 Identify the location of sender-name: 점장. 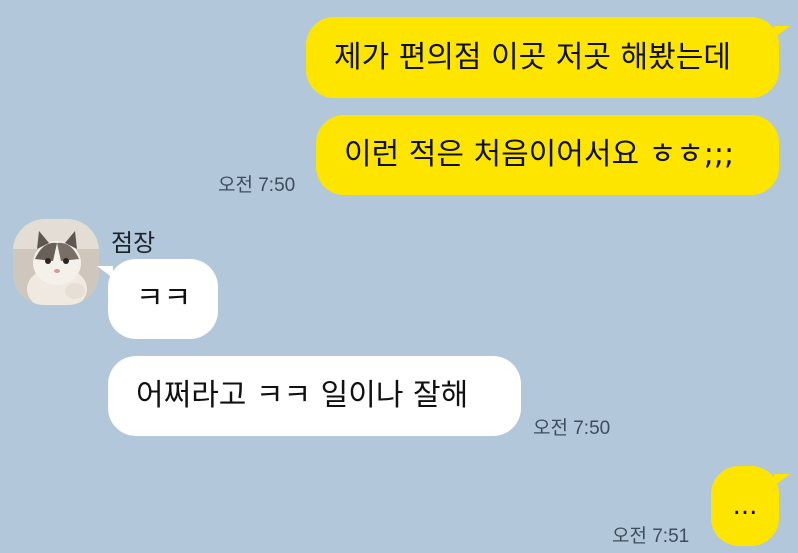
(133, 243).